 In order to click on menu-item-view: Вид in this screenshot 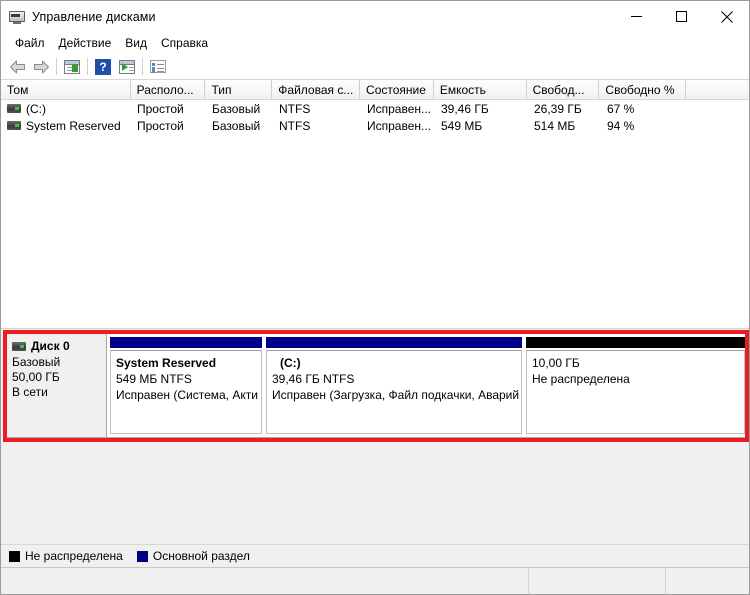, I will do `click(136, 43)`.